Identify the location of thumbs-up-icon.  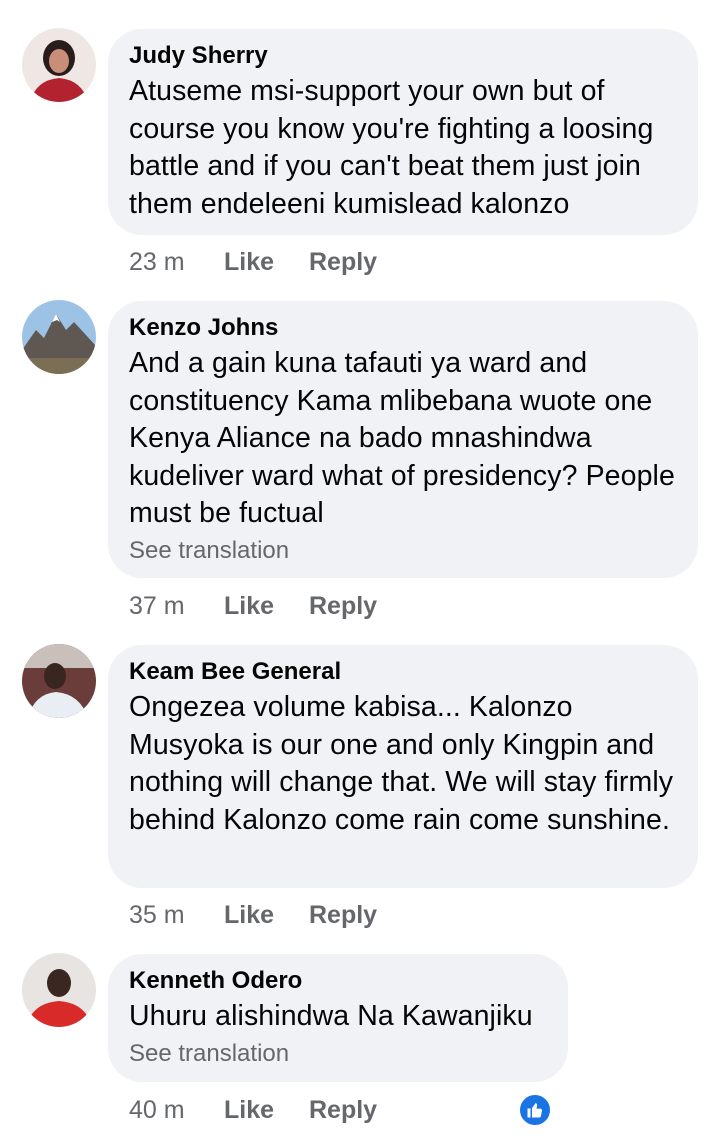
(535, 1110).